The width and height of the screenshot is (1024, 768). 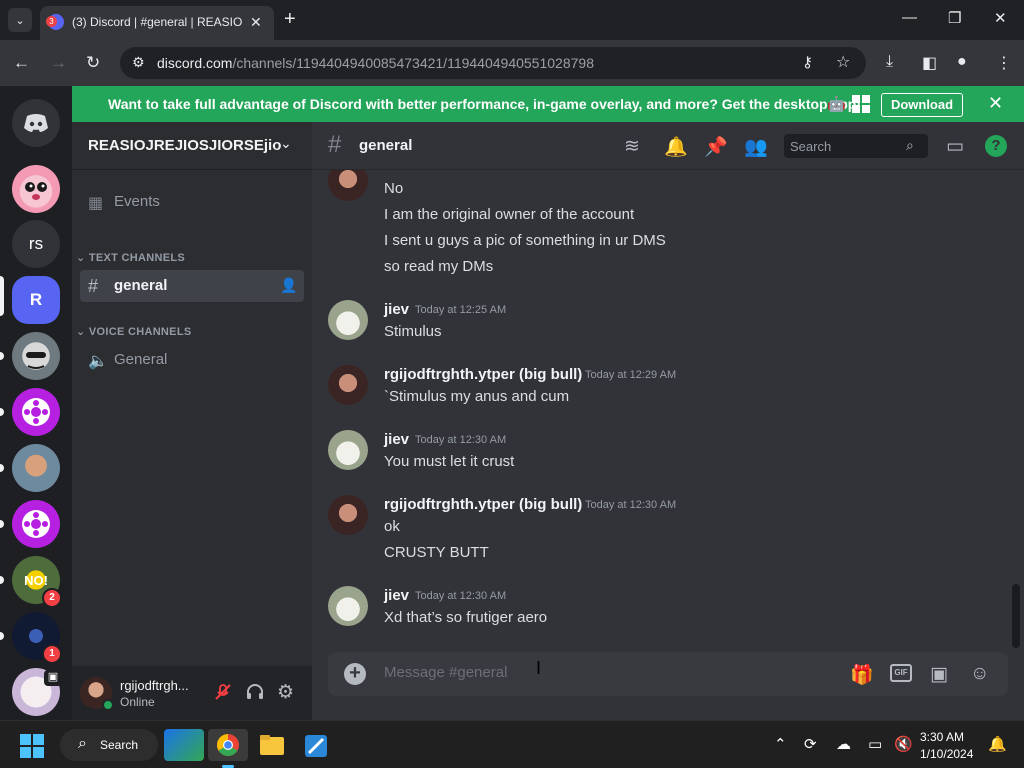 I want to click on clock-time: 3:30 AM, so click(x=942, y=737).